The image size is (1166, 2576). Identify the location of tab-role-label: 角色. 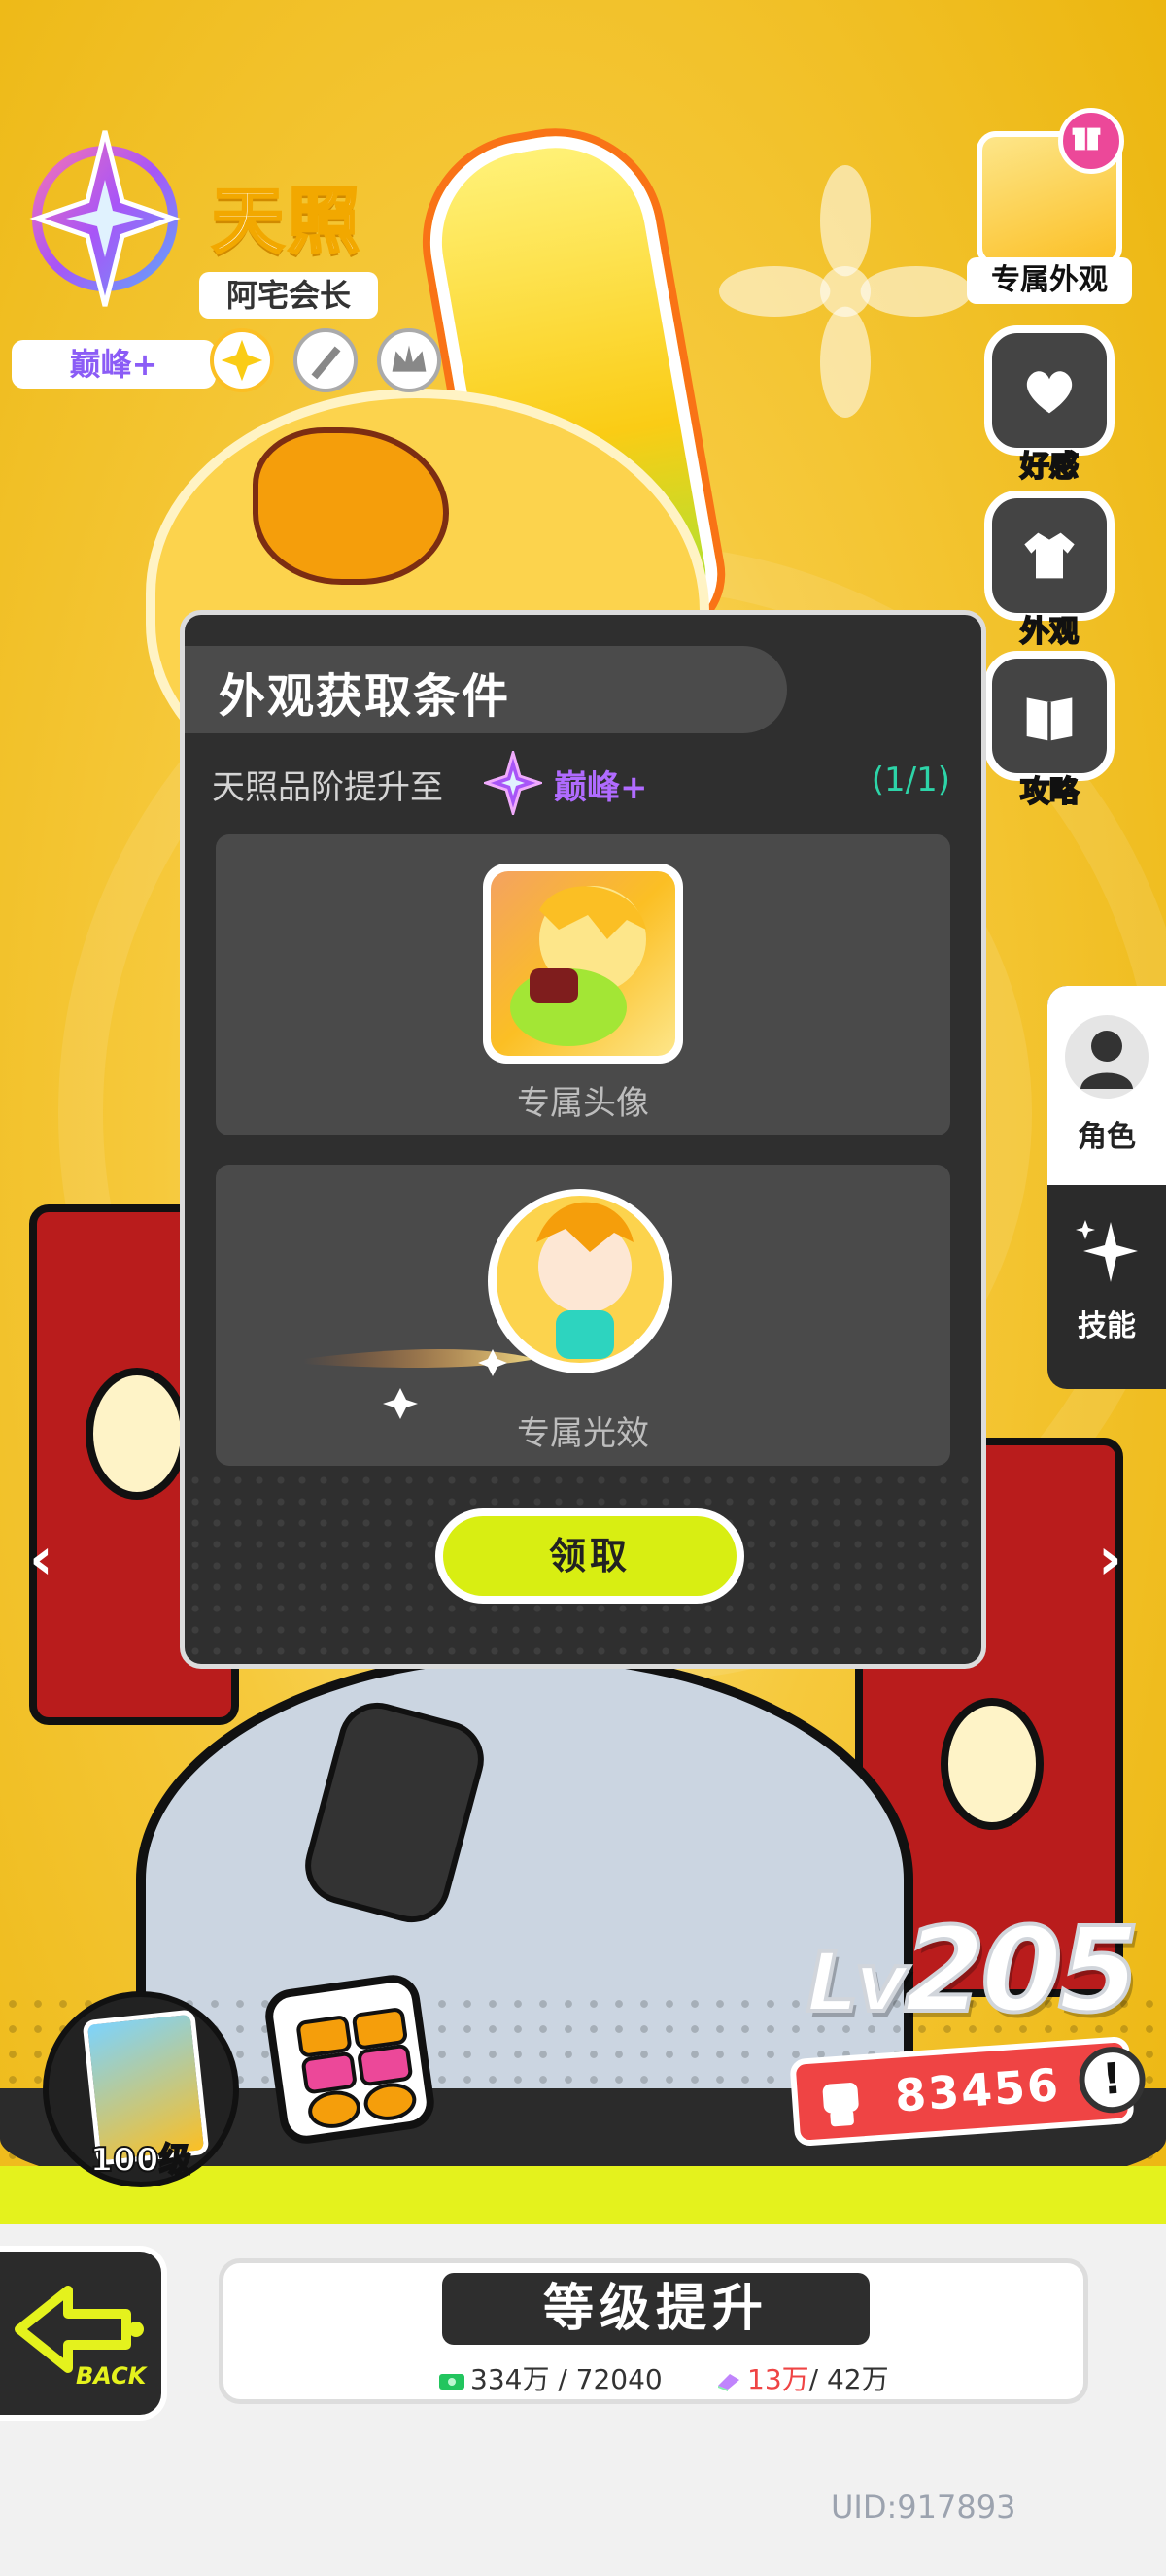
(1107, 1137).